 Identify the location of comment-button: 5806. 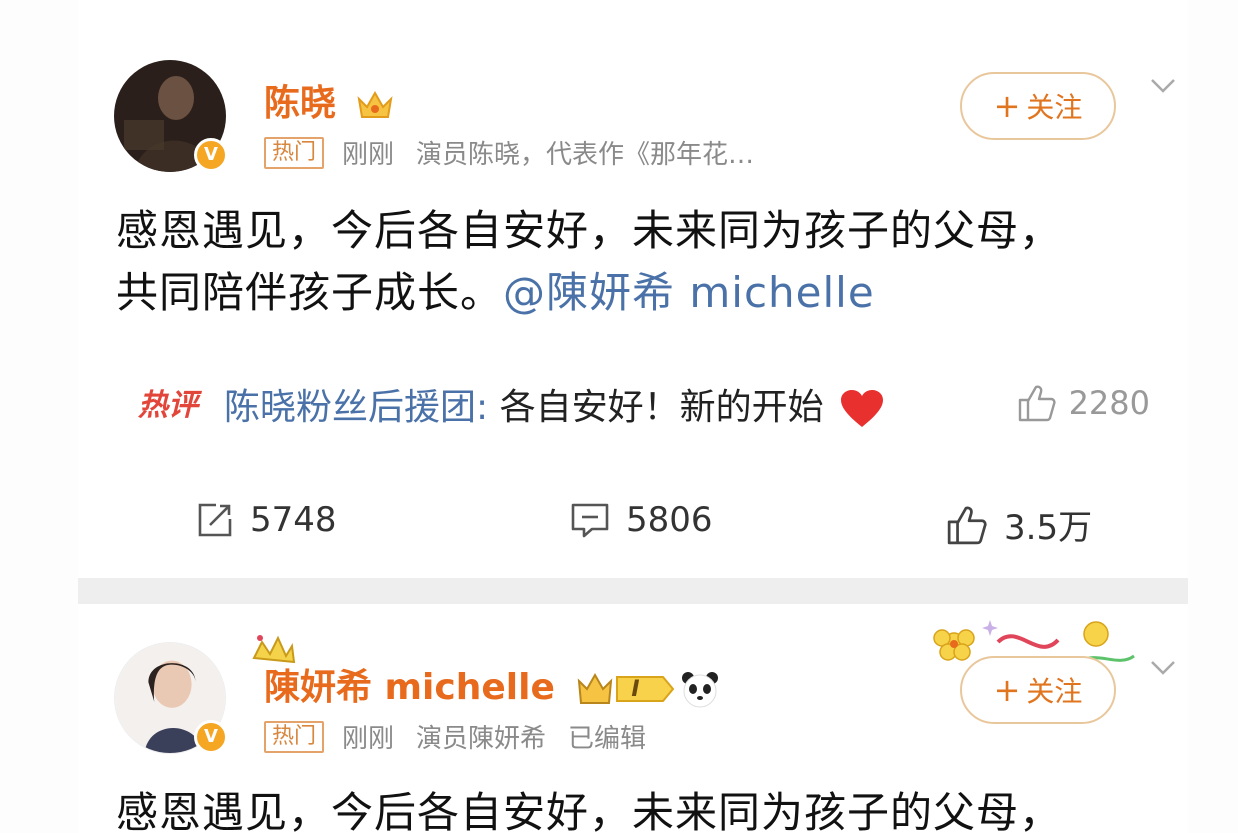
(641, 520).